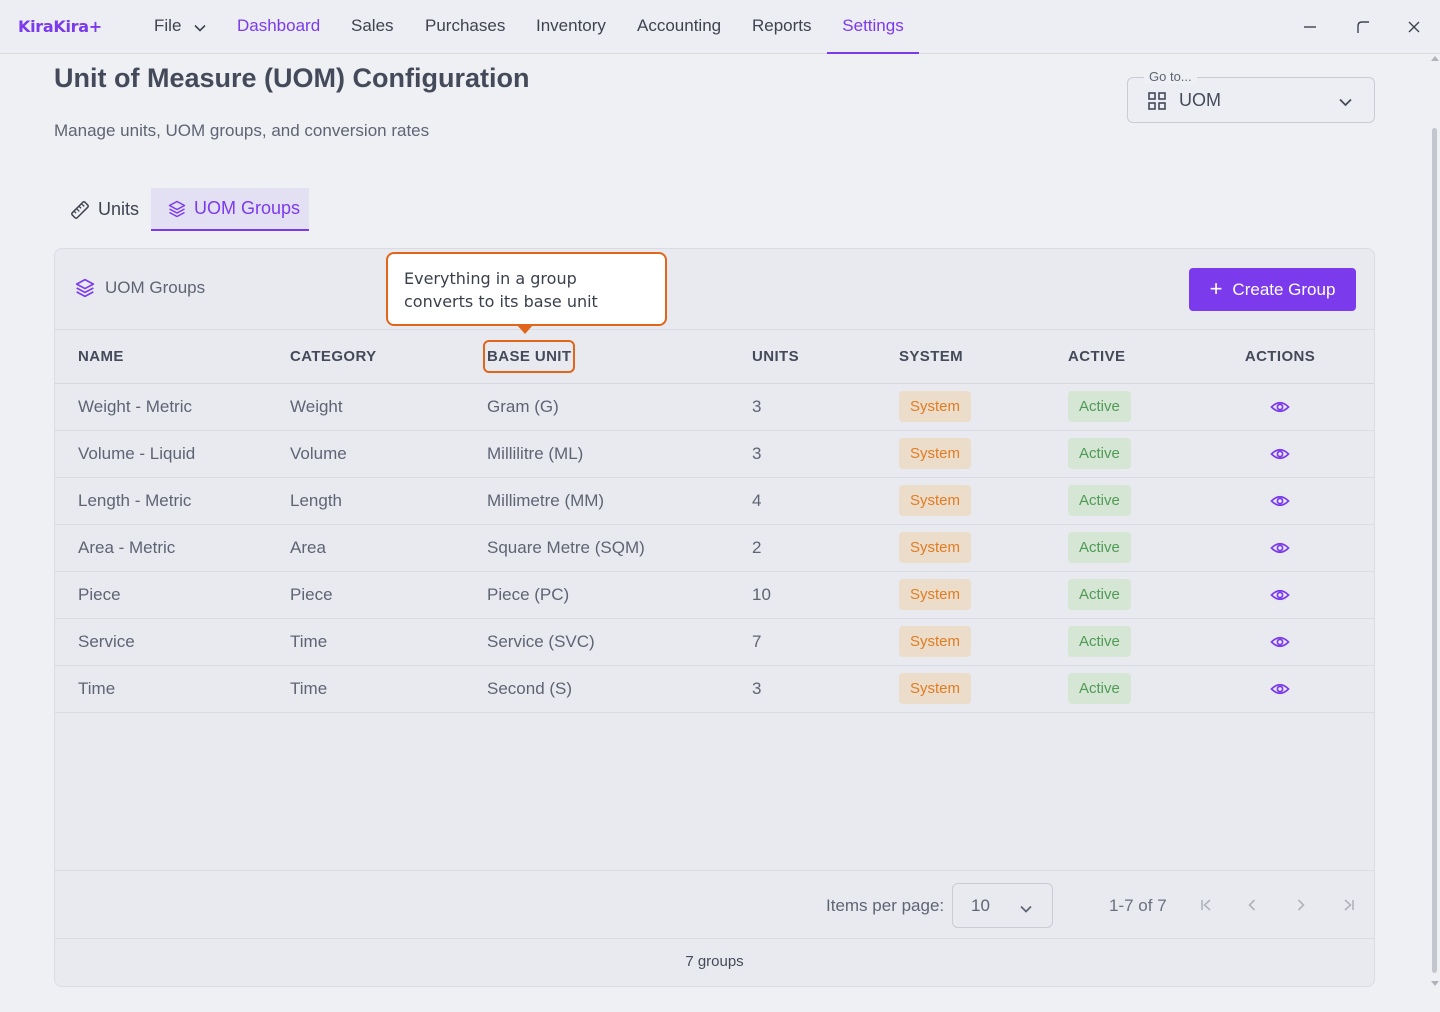  I want to click on grid-icon, so click(1157, 103).